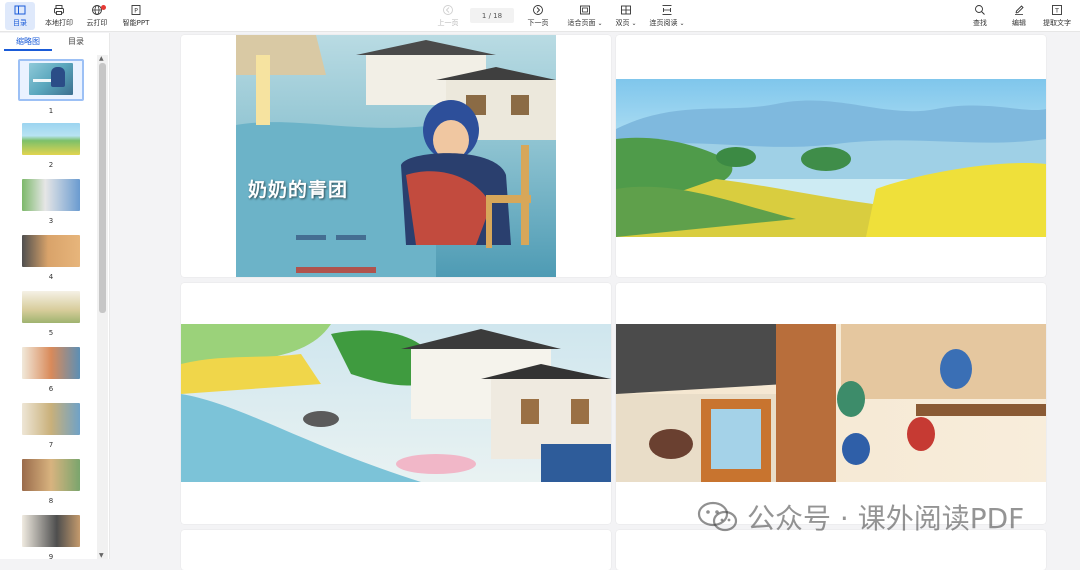  I want to click on thumbnail-page-4: 4, so click(51, 258).